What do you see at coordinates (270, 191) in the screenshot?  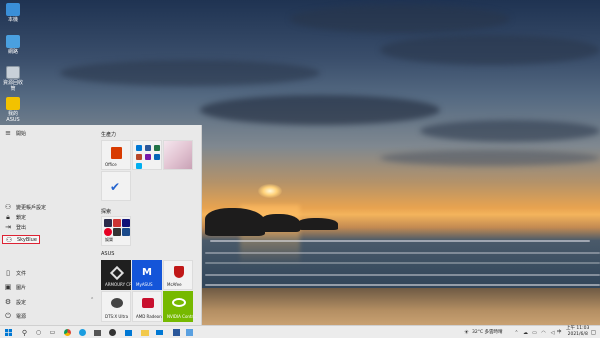 I see `sun` at bounding box center [270, 191].